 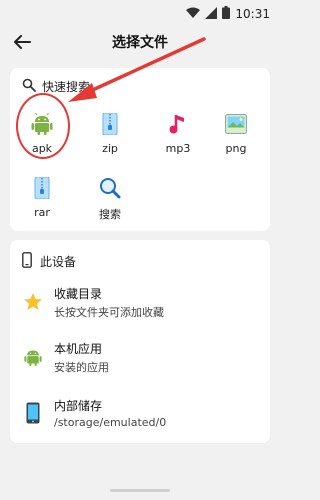 I want to click on page-title: 选择文件, so click(x=140, y=43).